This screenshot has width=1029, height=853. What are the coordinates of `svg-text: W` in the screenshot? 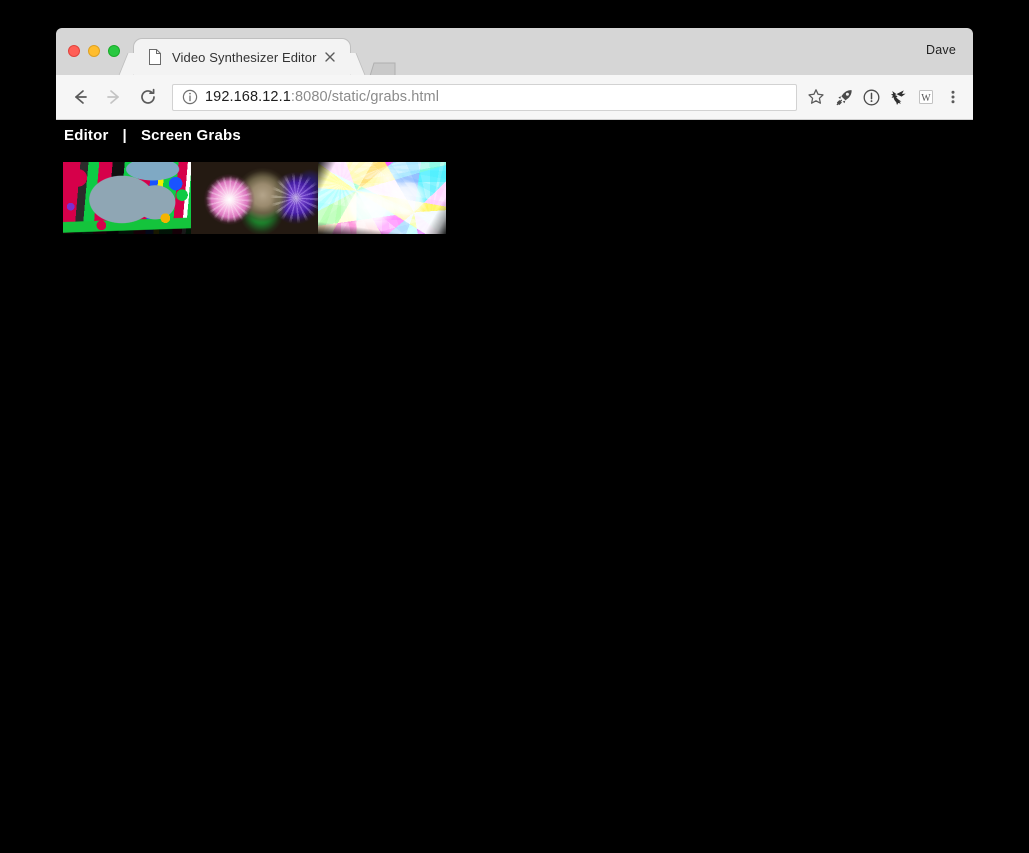 It's located at (926, 98).